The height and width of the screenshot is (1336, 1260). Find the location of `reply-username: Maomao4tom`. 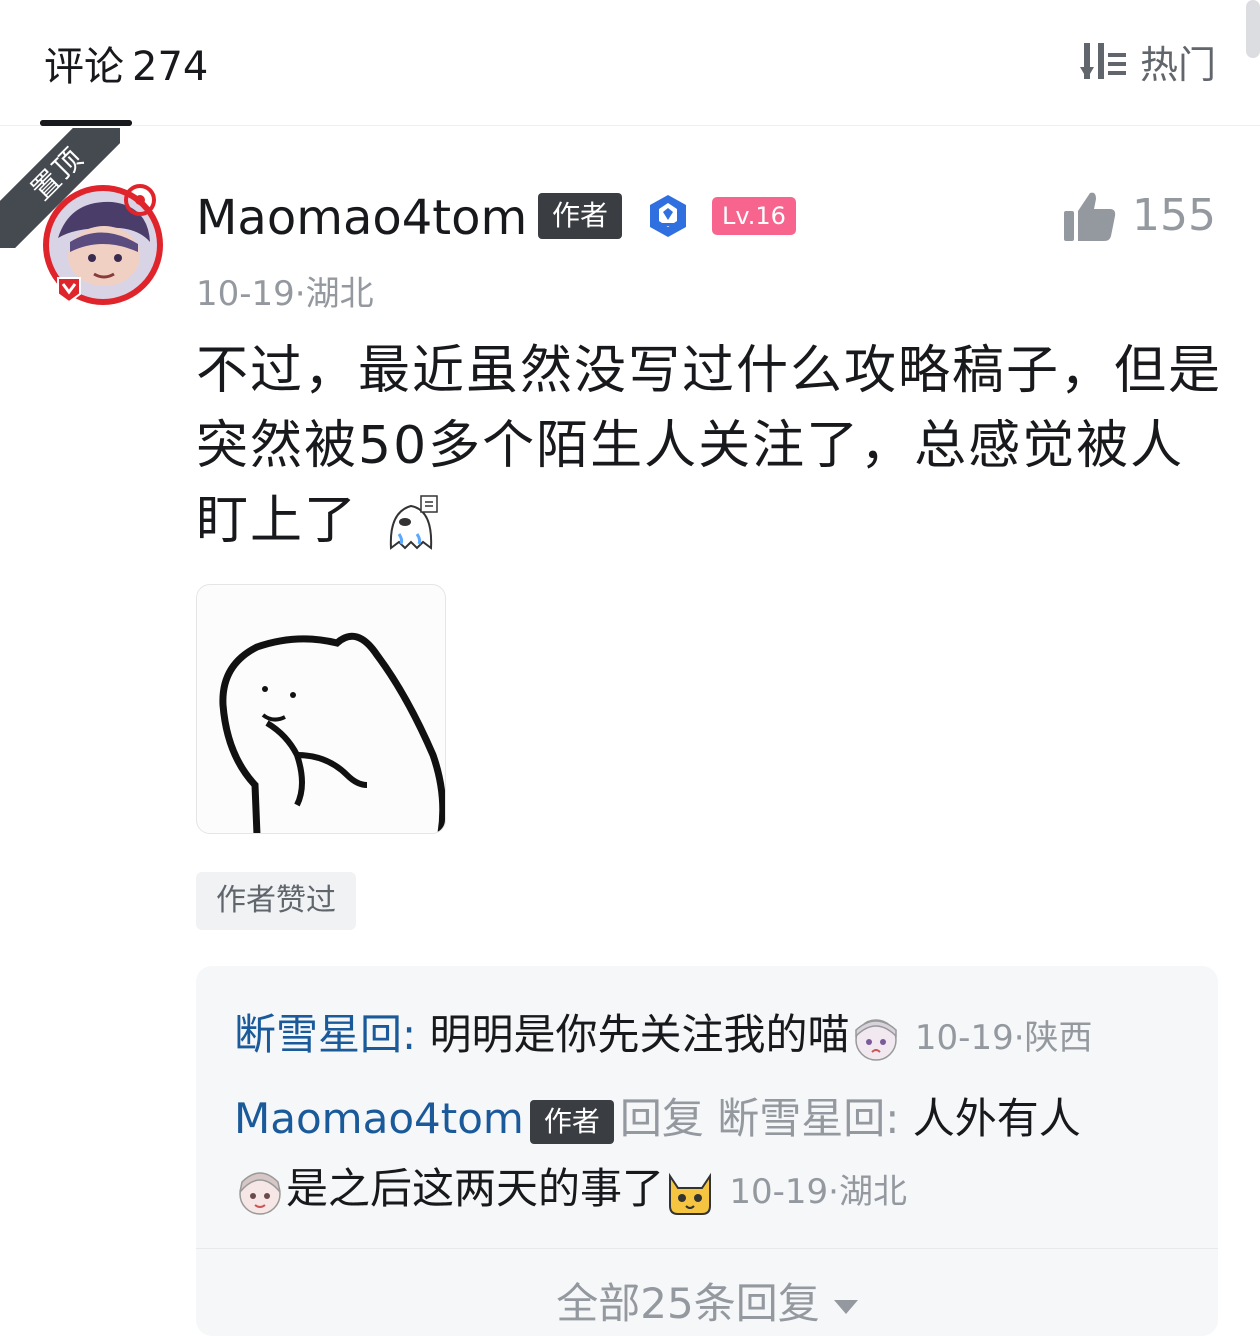

reply-username: Maomao4tom is located at coordinates (379, 1118).